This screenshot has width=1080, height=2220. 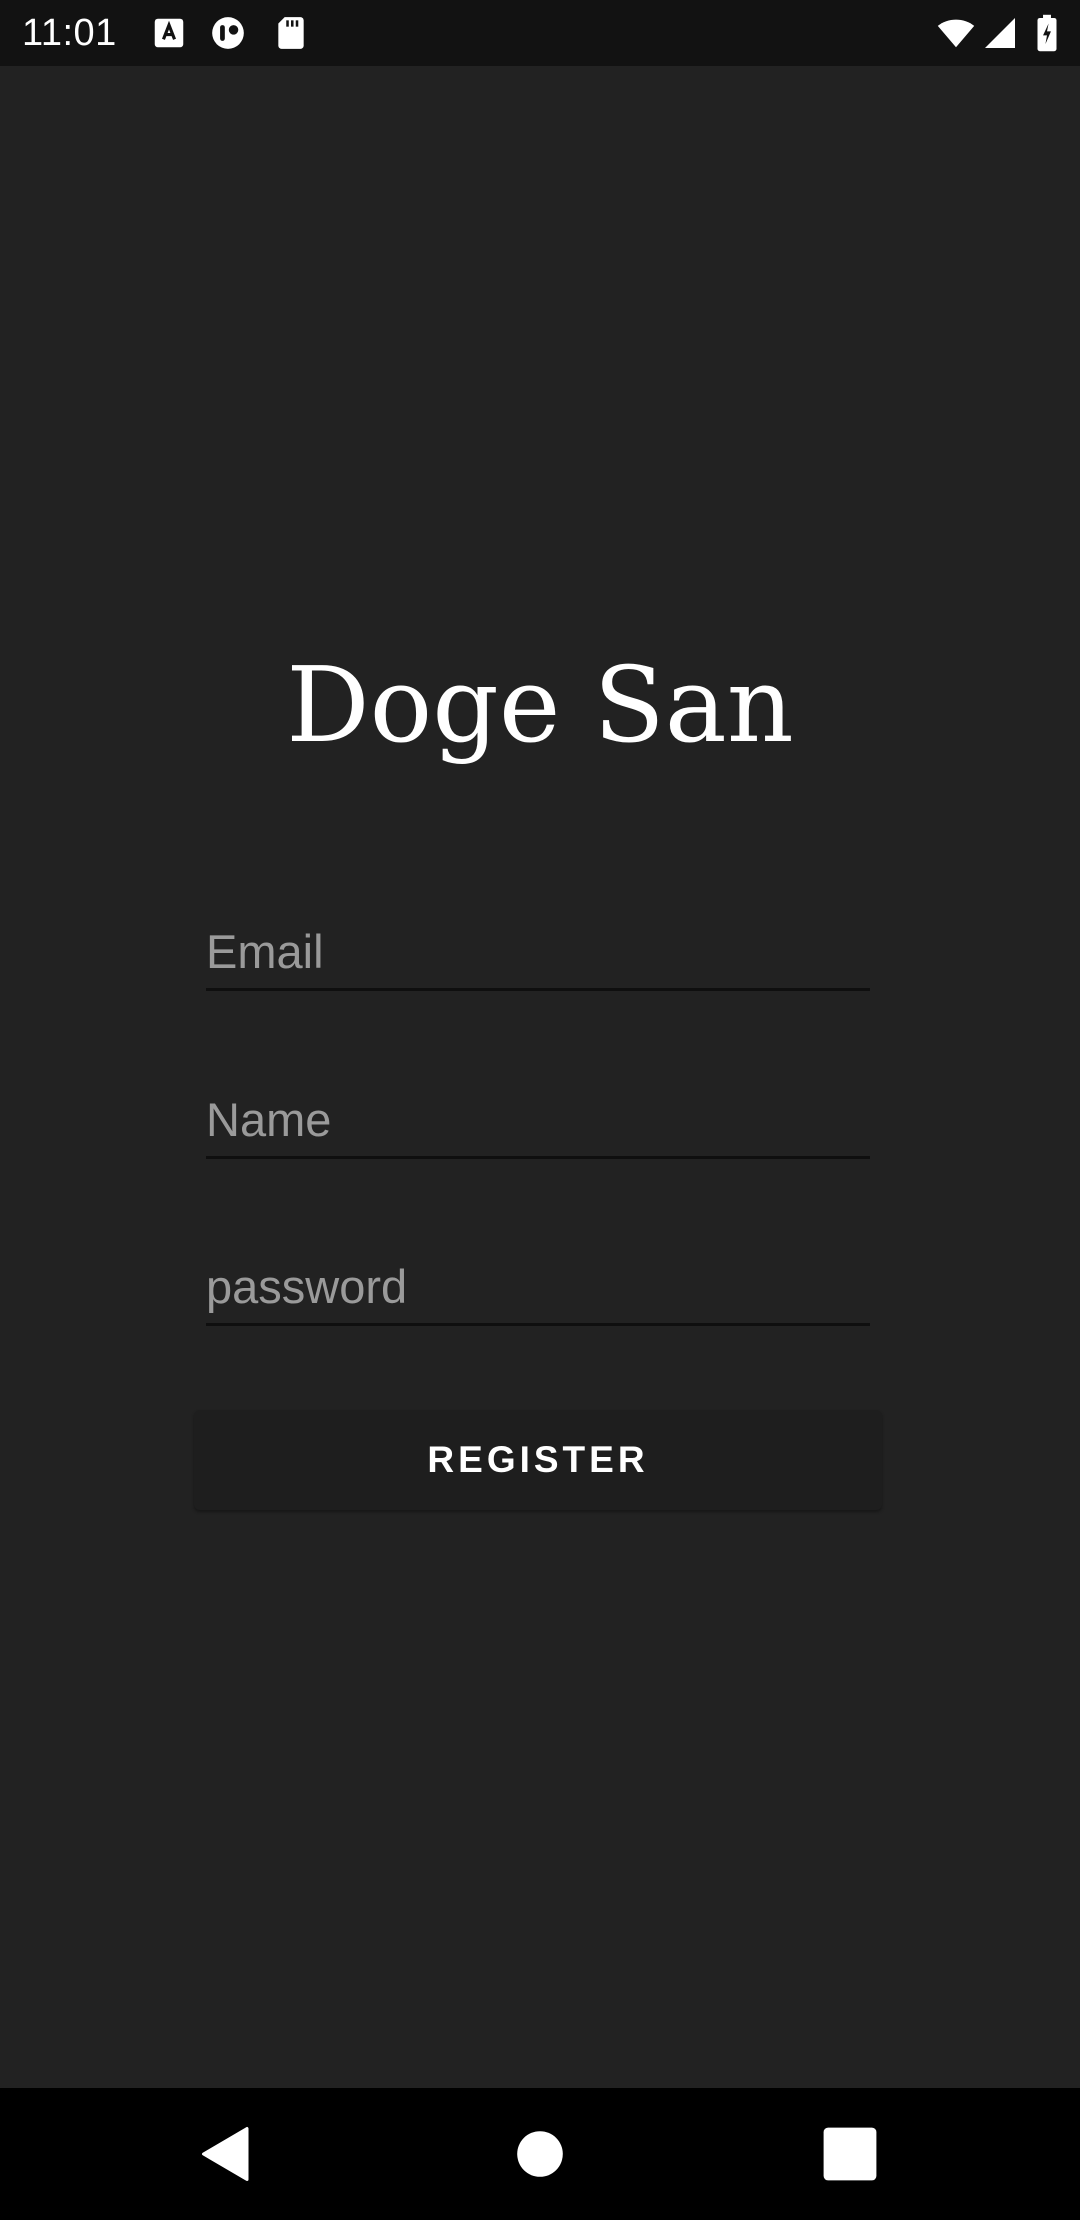 I want to click on sd-card-icon, so click(x=291, y=33).